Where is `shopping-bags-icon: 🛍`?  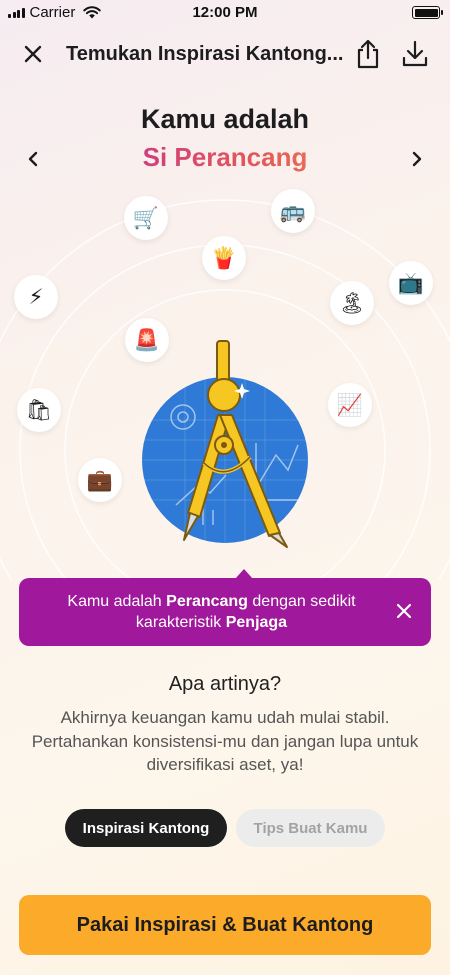
shopping-bags-icon: 🛍 is located at coordinates (39, 410).